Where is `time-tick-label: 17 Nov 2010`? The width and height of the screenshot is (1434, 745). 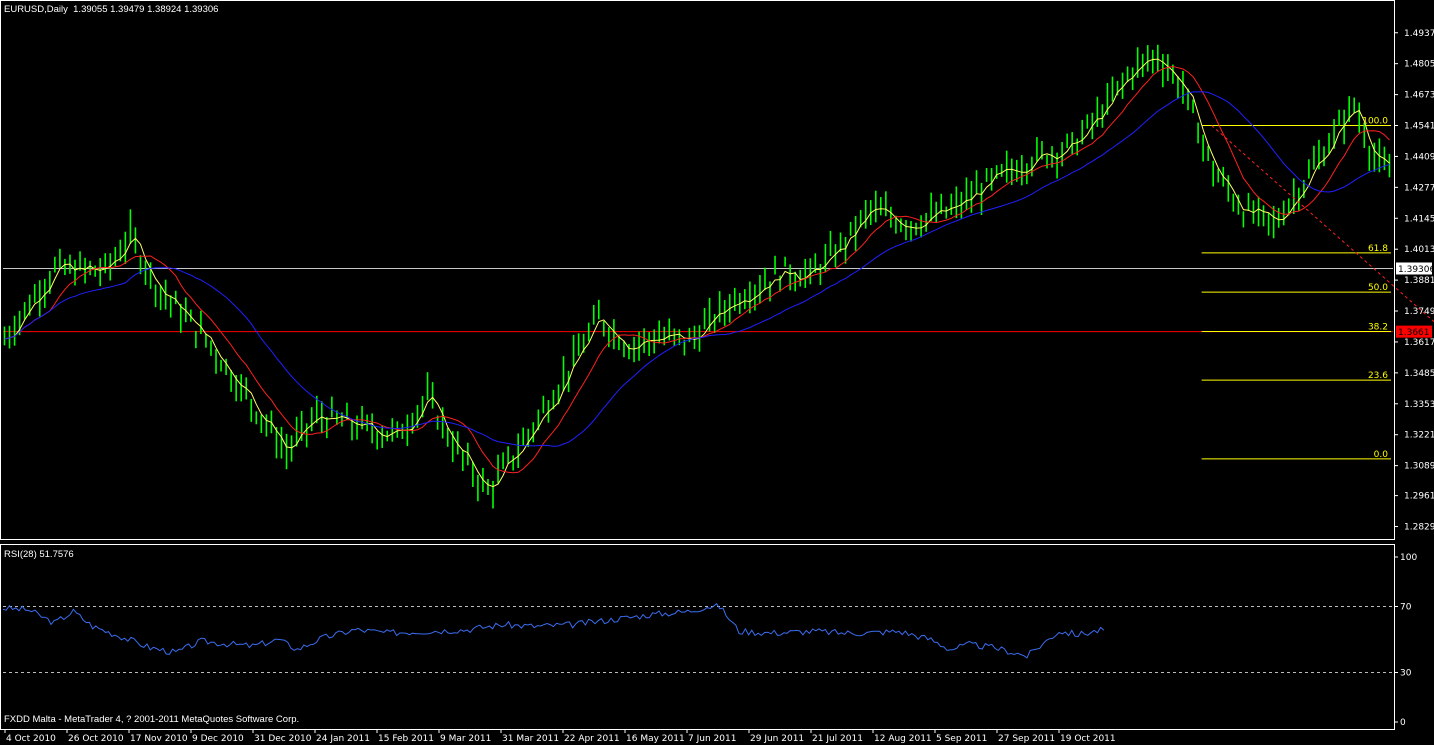 time-tick-label: 17 Nov 2010 is located at coordinates (159, 739).